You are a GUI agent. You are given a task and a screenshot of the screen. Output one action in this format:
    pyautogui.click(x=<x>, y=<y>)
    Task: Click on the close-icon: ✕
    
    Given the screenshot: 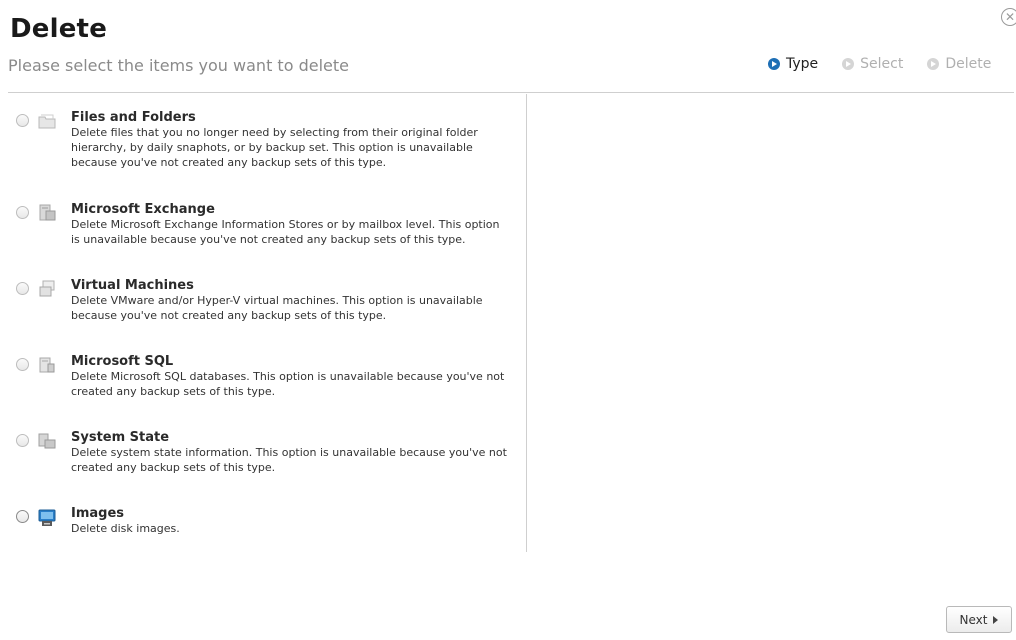 What is the action you would take?
    pyautogui.click(x=1010, y=17)
    